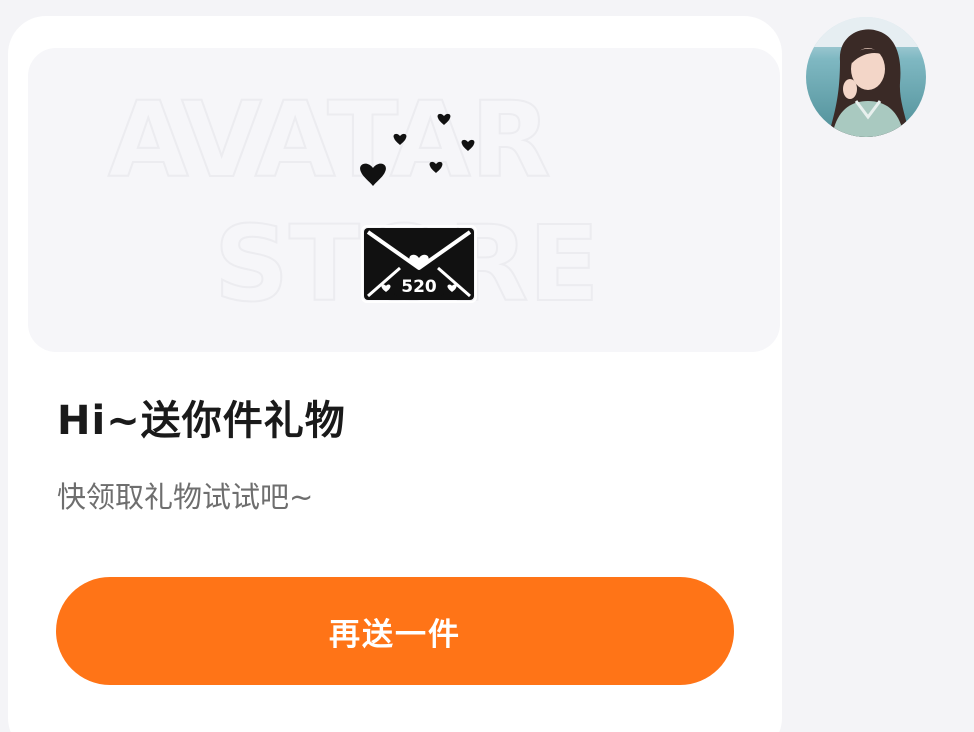 This screenshot has width=974, height=732. What do you see at coordinates (417, 149) in the screenshot?
I see `hearts-icon` at bounding box center [417, 149].